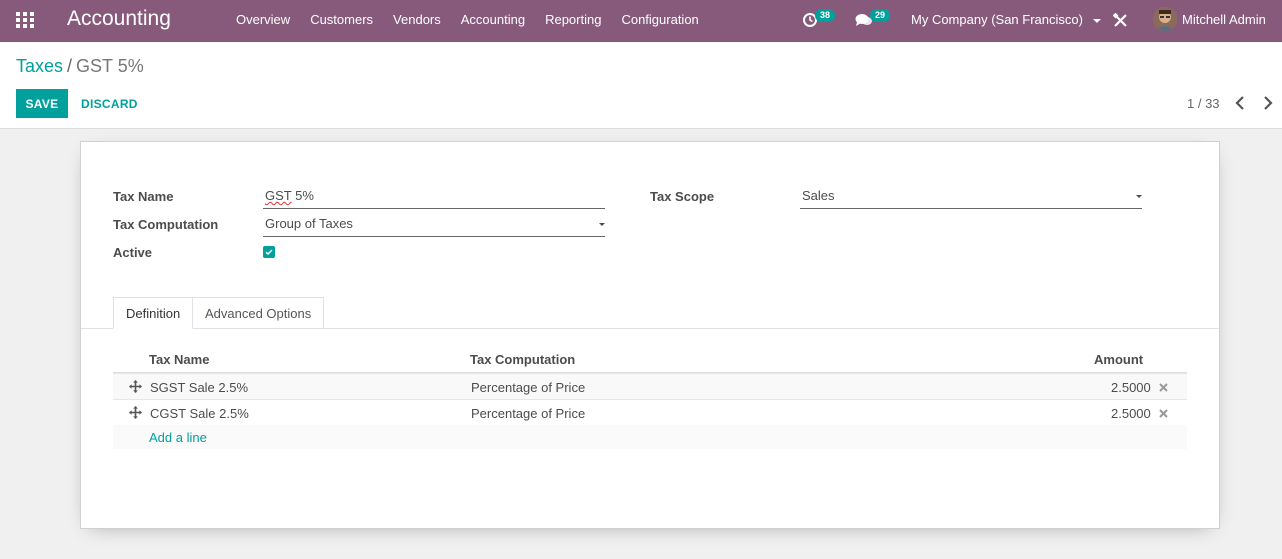 Image resolution: width=1282 pixels, height=559 pixels. I want to click on tax-computation-value: Group of Taxes, so click(309, 223).